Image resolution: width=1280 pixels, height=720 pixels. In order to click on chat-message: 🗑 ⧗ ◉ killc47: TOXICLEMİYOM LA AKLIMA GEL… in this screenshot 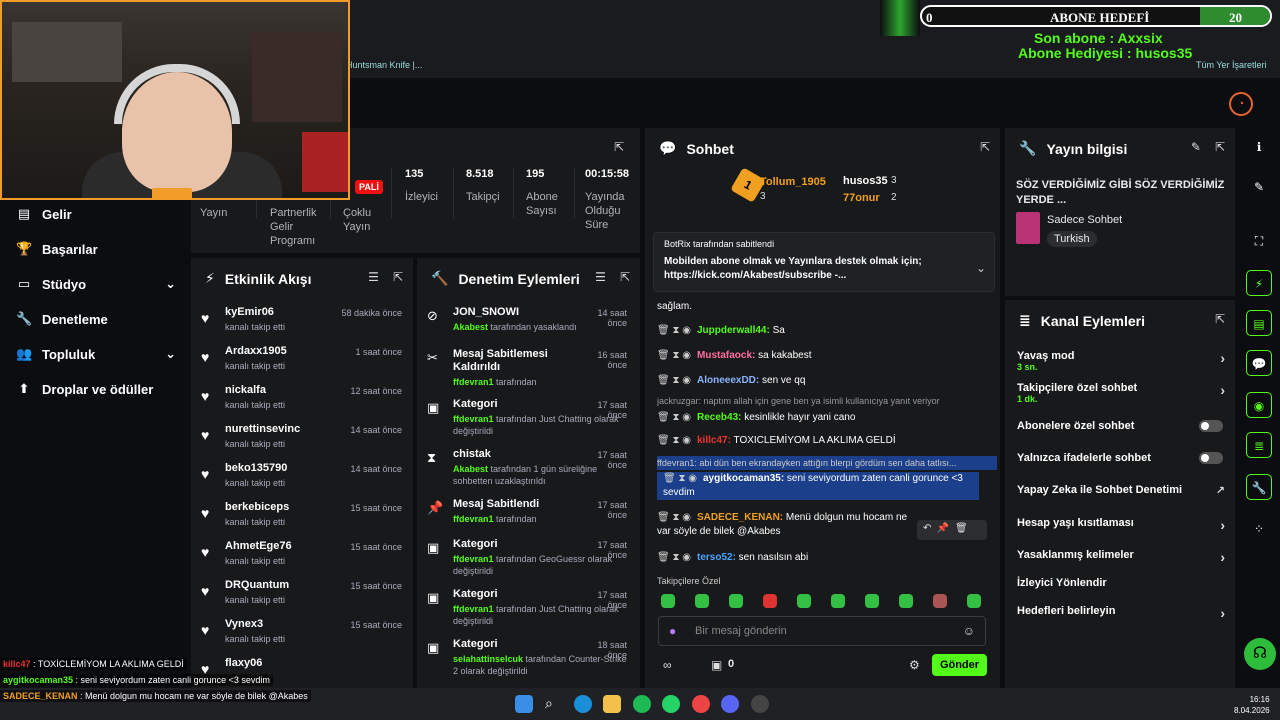, I will do `click(827, 441)`.